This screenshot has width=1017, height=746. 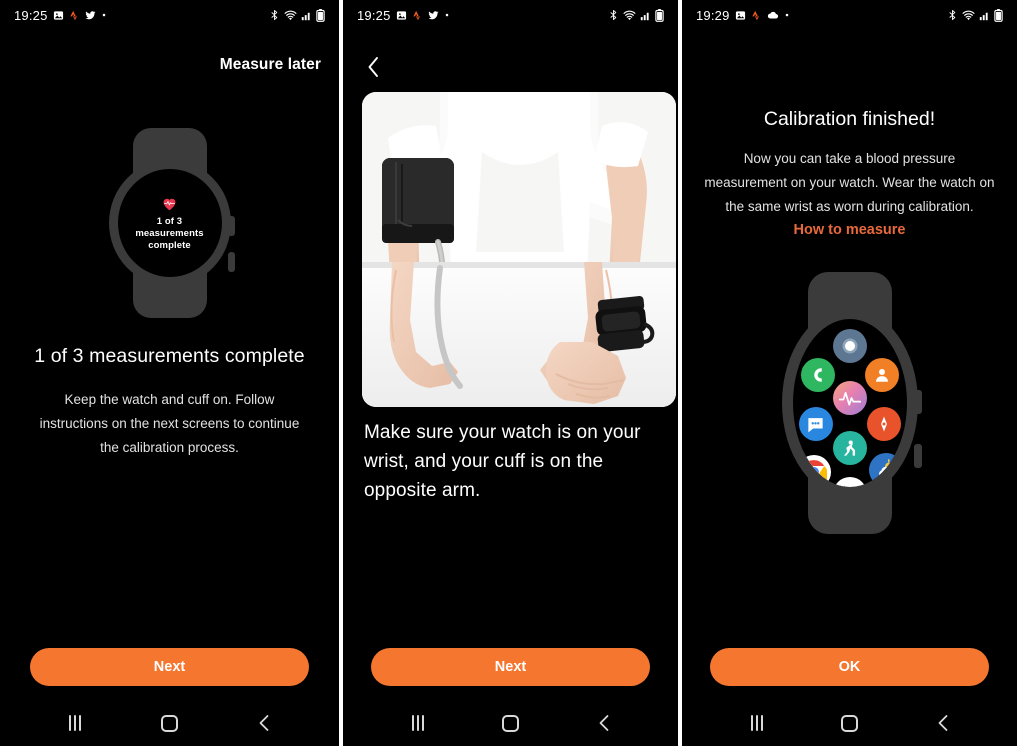 I want to click on back-navigation-button, so click(x=373, y=67).